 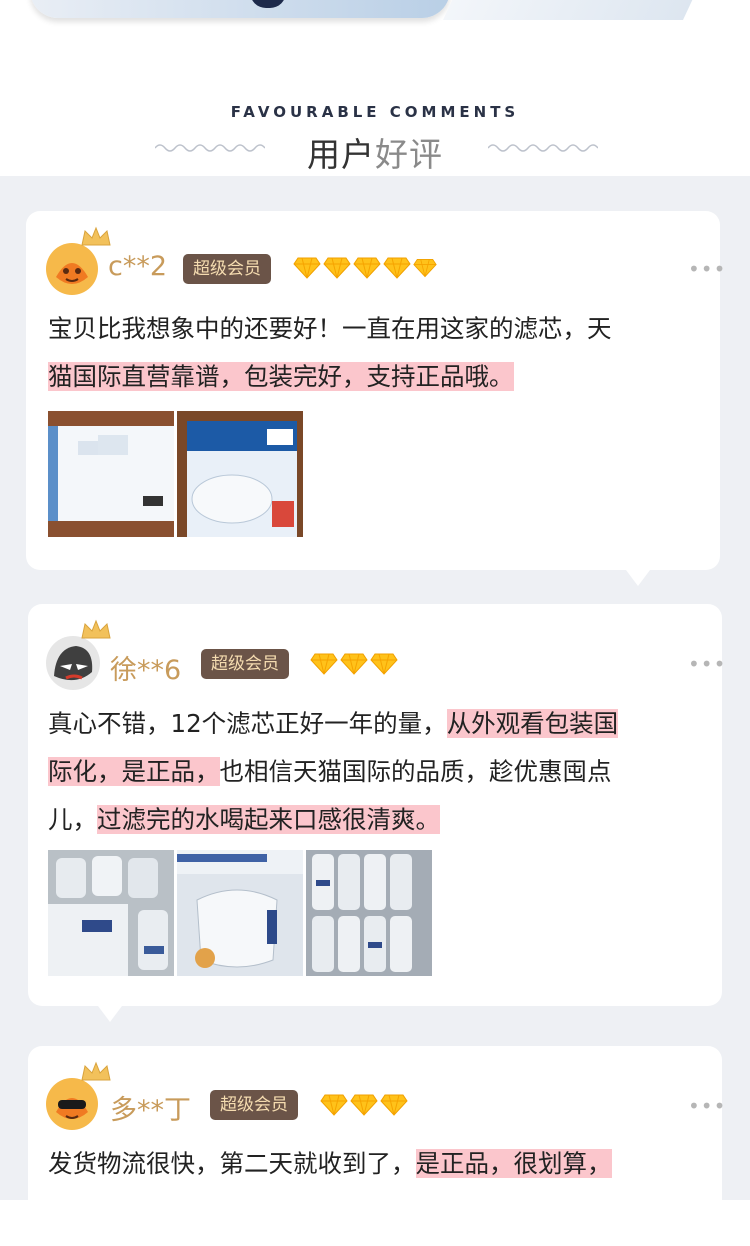 I want to click on section-title-en: FAVOURABLE COMMENTS, so click(x=375, y=112).